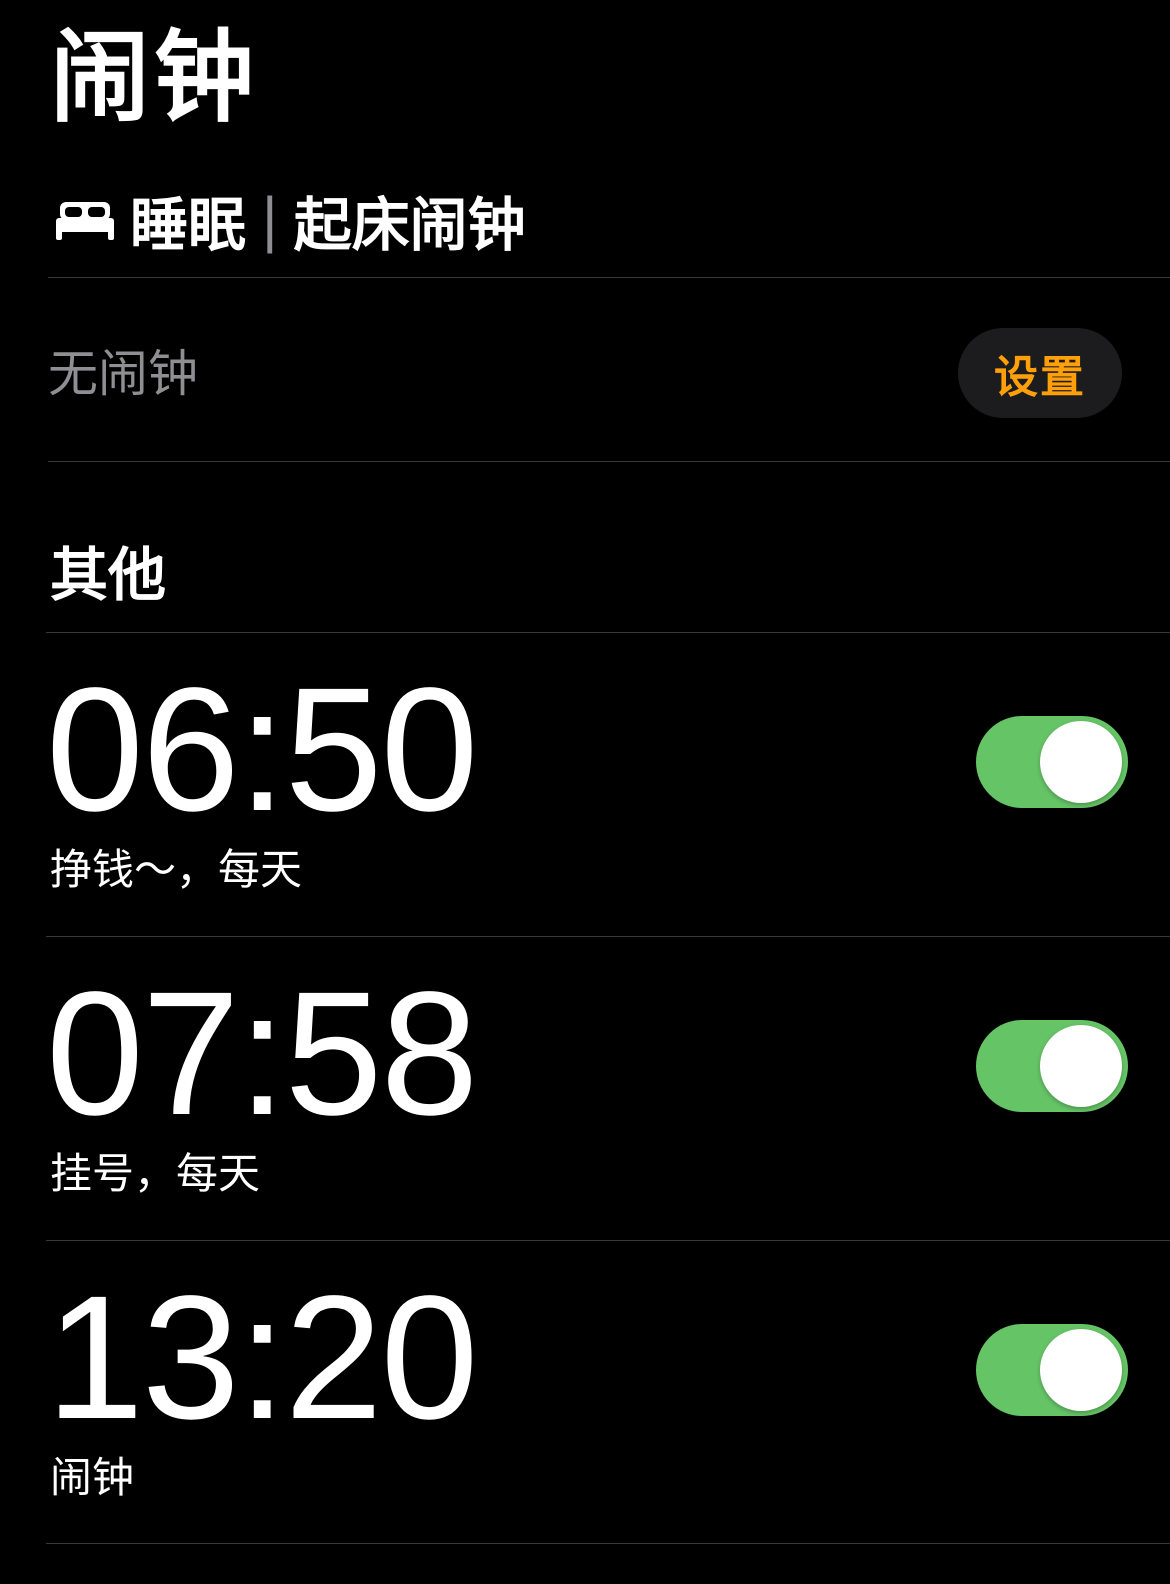  What do you see at coordinates (262, 1054) in the screenshot?
I see `alarm-time: 07:58` at bounding box center [262, 1054].